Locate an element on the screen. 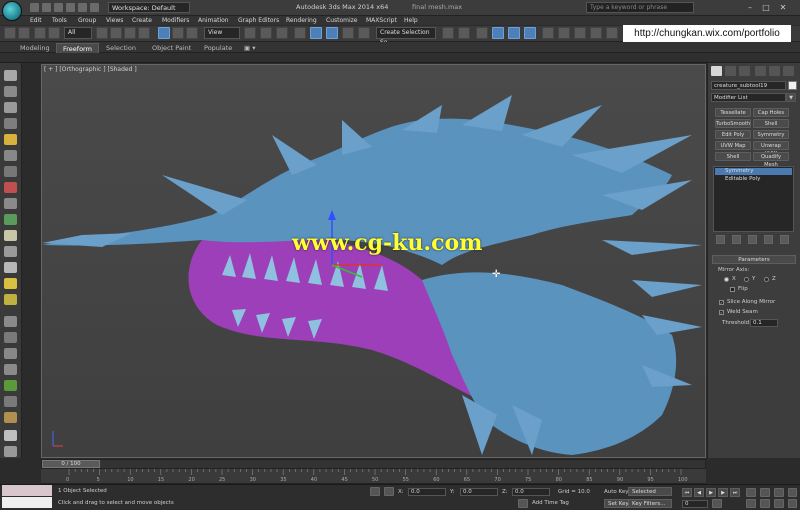 The image size is (800, 510). time-tag-icon is located at coordinates (523, 503).